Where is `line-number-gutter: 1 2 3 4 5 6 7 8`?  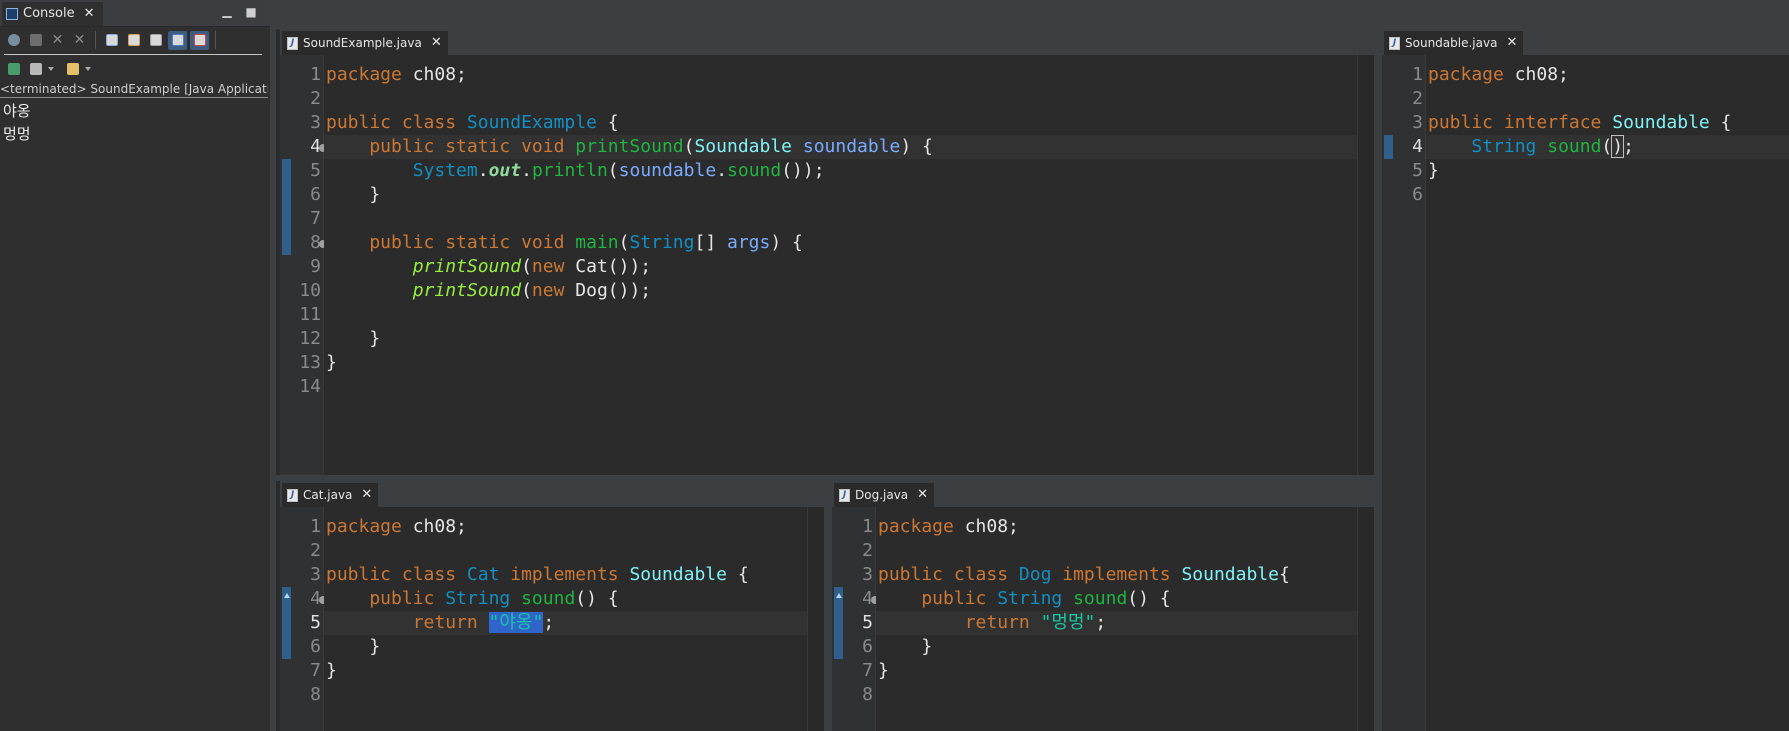
line-number-gutter: 1 2 3 4 5 6 7 8 is located at coordinates (862, 619).